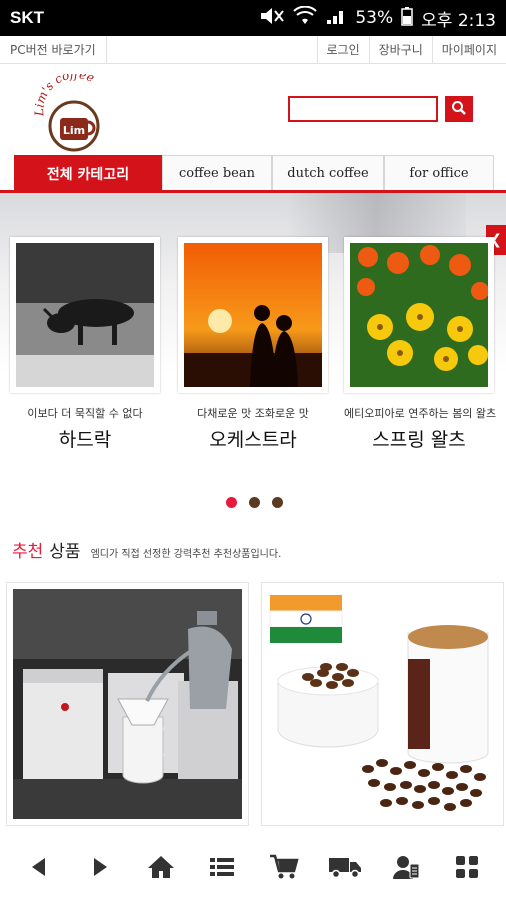 The height and width of the screenshot is (900, 506). Describe the element at coordinates (468, 49) in the screenshot. I see `mypage-link: 마이페이지` at that location.